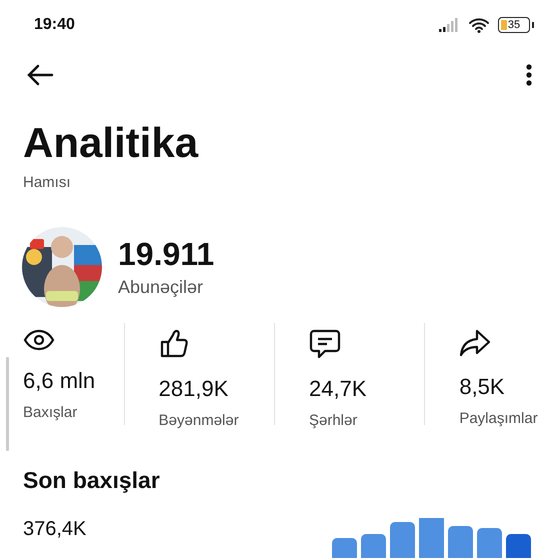 The height and width of the screenshot is (560, 560). What do you see at coordinates (54, 25) in the screenshot?
I see `status-time: 19:40` at bounding box center [54, 25].